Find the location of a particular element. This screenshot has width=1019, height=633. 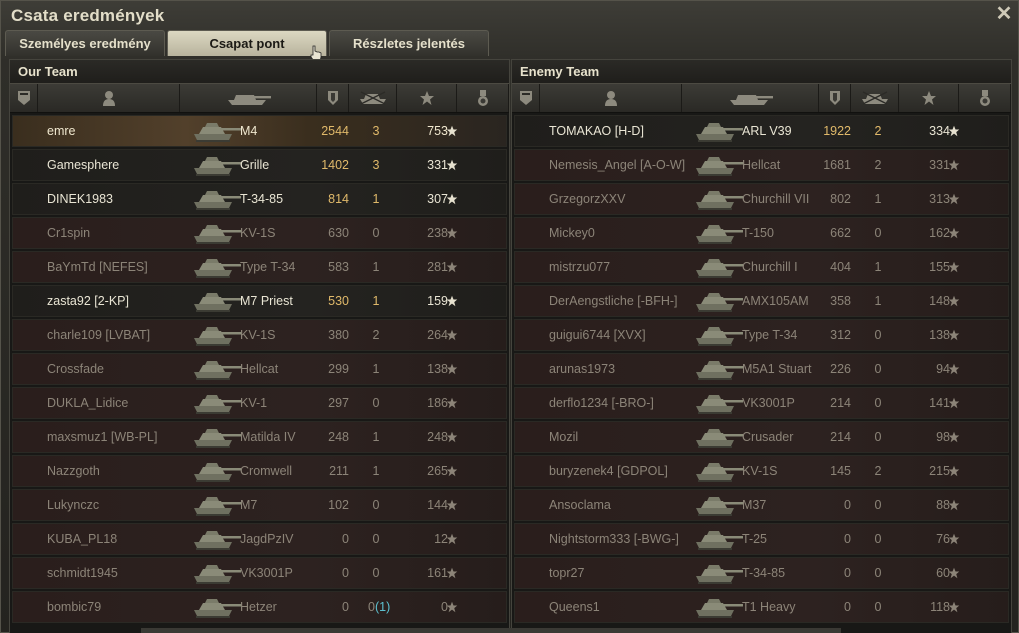

player-row: Lukynczc M7 102 0 144 is located at coordinates (259, 505).